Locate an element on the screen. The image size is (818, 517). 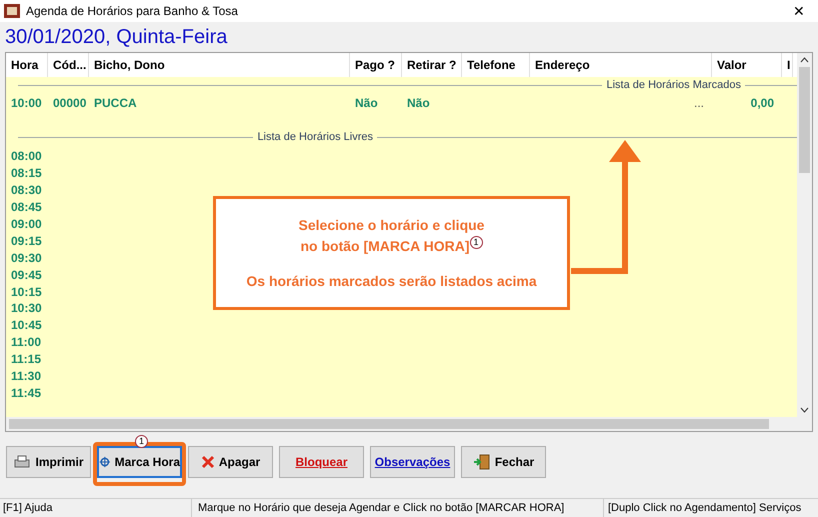
column-header: I is located at coordinates (787, 65).